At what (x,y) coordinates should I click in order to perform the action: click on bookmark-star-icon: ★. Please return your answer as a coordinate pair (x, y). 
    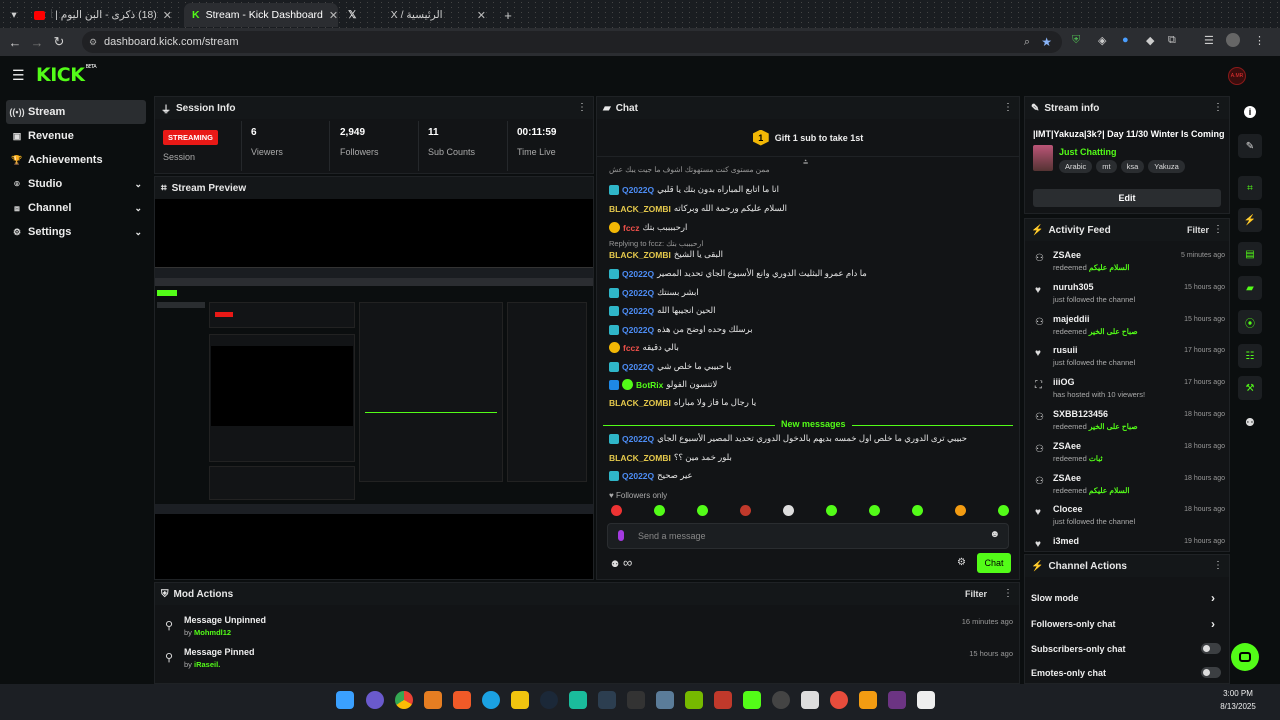
    Looking at the image, I should click on (1046, 42).